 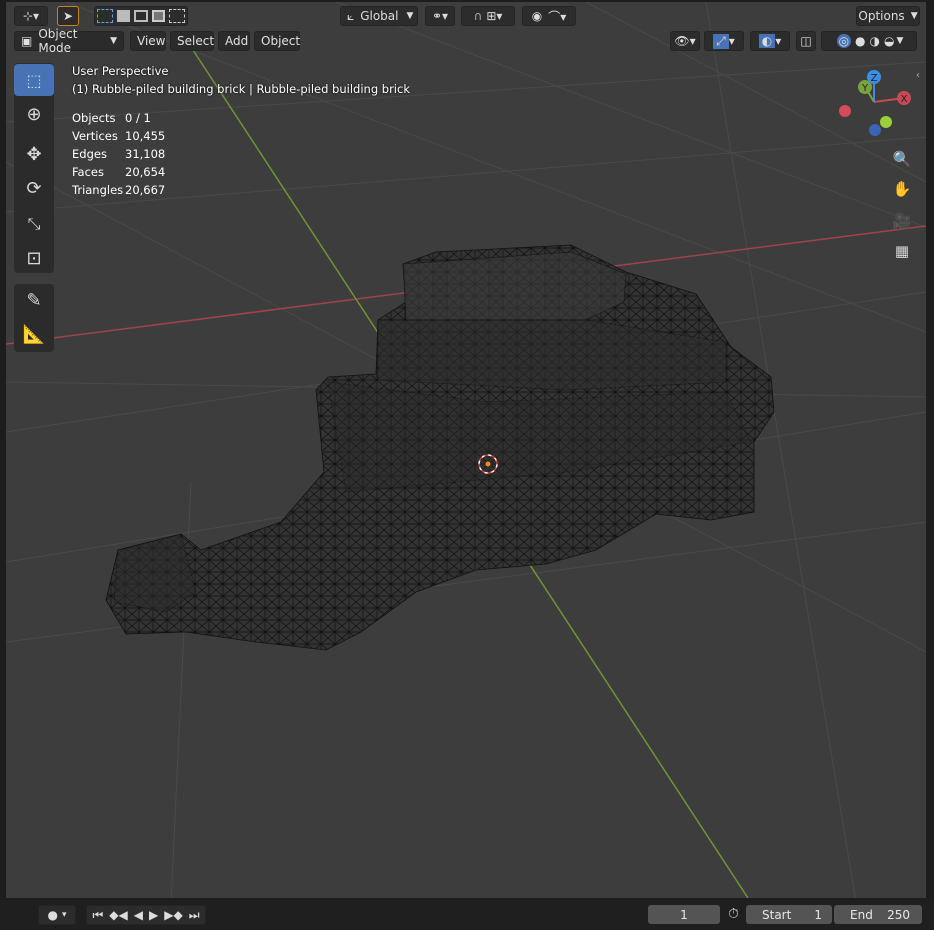 What do you see at coordinates (237, 41) in the screenshot?
I see `menu-add-label: Add` at bounding box center [237, 41].